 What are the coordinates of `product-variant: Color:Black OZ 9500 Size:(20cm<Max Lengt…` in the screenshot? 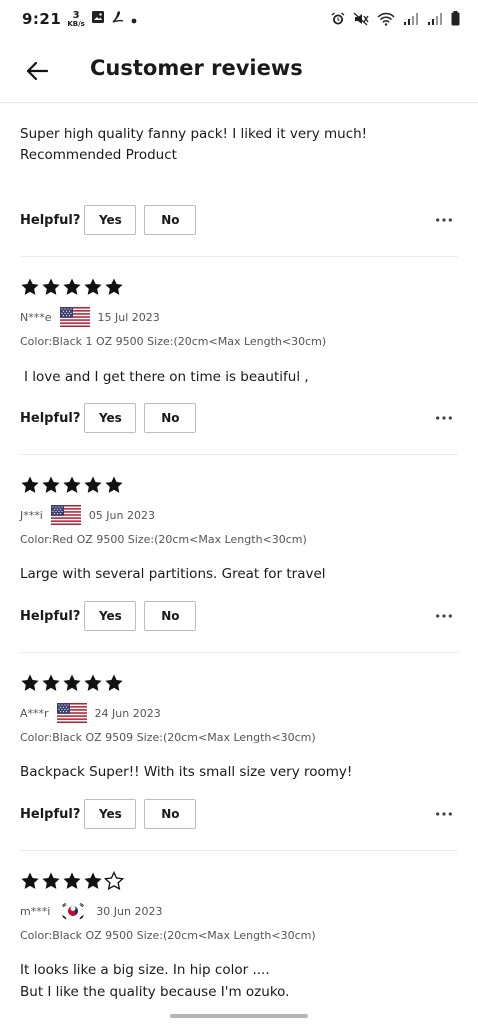 It's located at (168, 935).